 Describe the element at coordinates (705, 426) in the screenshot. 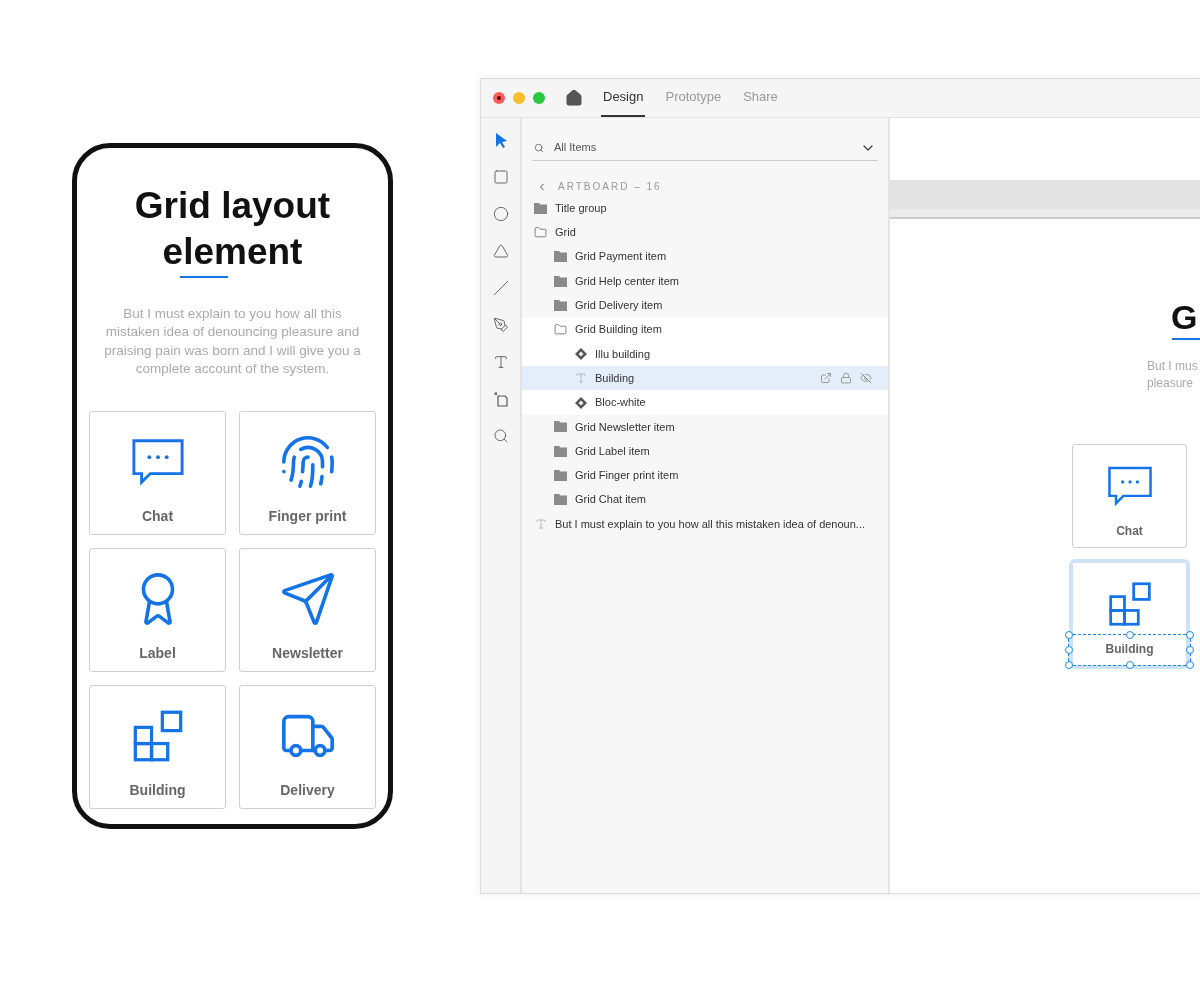

I see `layer-row: Grid Newsletter item` at that location.